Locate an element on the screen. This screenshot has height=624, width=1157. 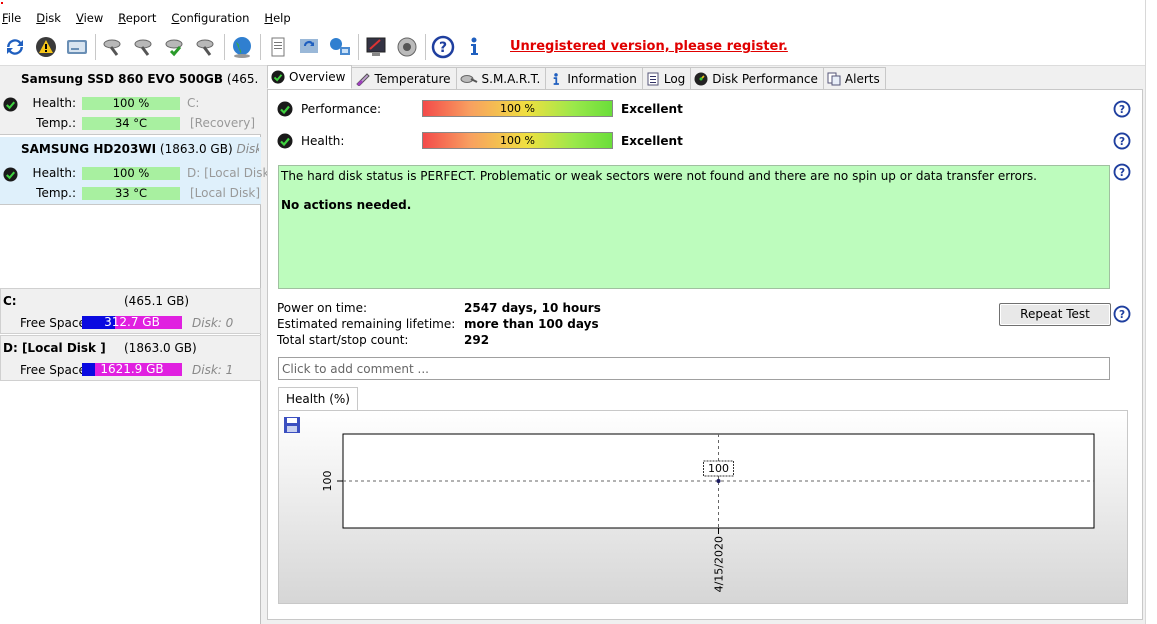
temp-bar: 34 °C is located at coordinates (131, 123).